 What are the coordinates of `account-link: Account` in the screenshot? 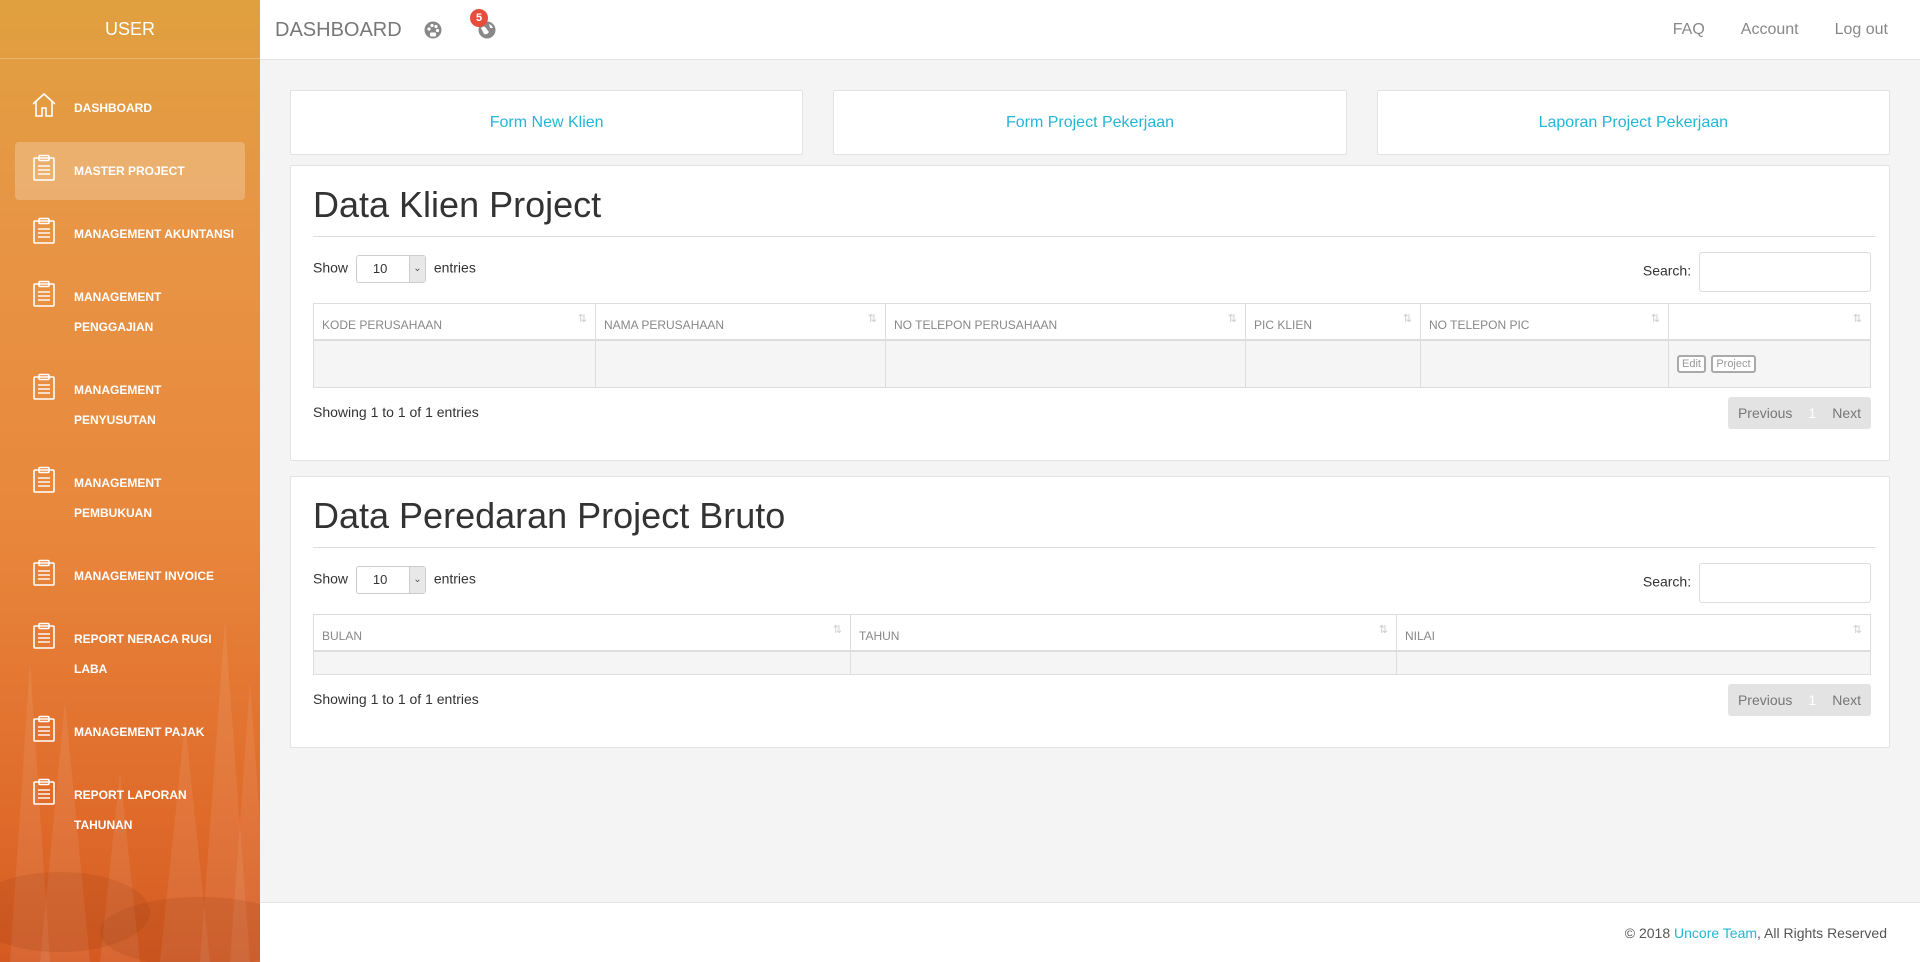 It's located at (1770, 30).